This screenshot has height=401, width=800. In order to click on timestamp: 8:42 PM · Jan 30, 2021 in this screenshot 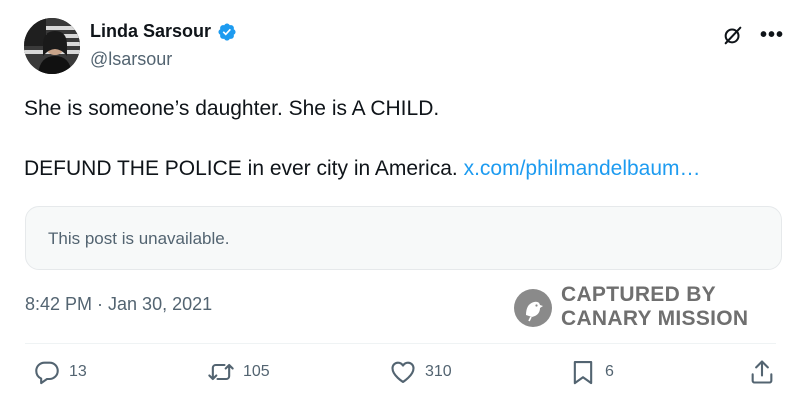, I will do `click(118, 304)`.